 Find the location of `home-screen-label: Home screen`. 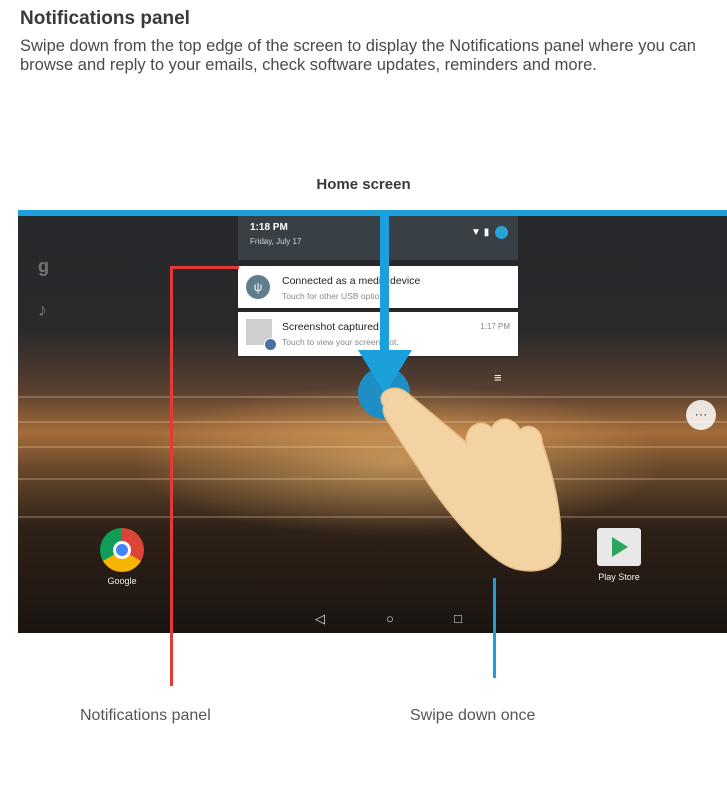

home-screen-label: Home screen is located at coordinates (363, 184).